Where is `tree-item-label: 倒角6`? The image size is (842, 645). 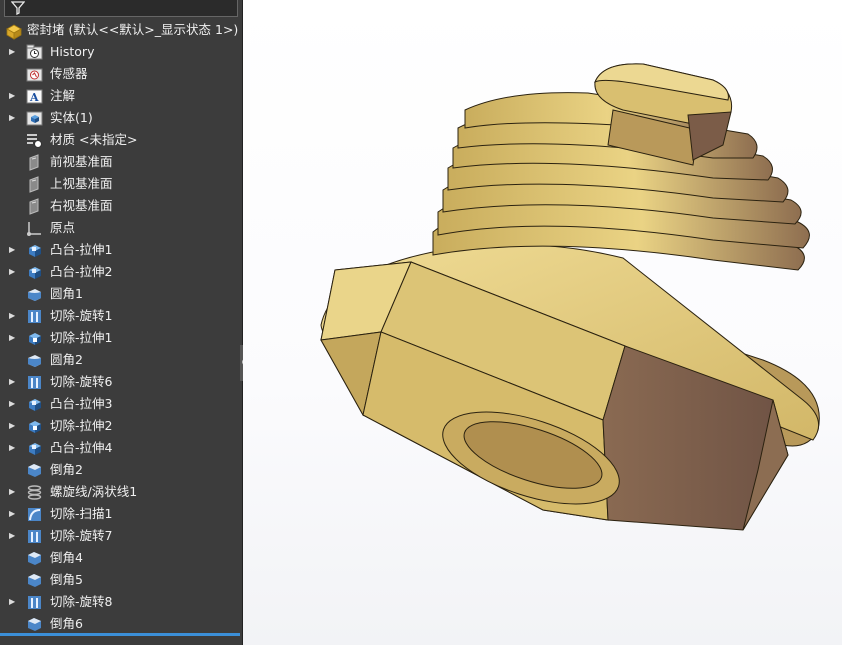 tree-item-label: 倒角6 is located at coordinates (66, 623).